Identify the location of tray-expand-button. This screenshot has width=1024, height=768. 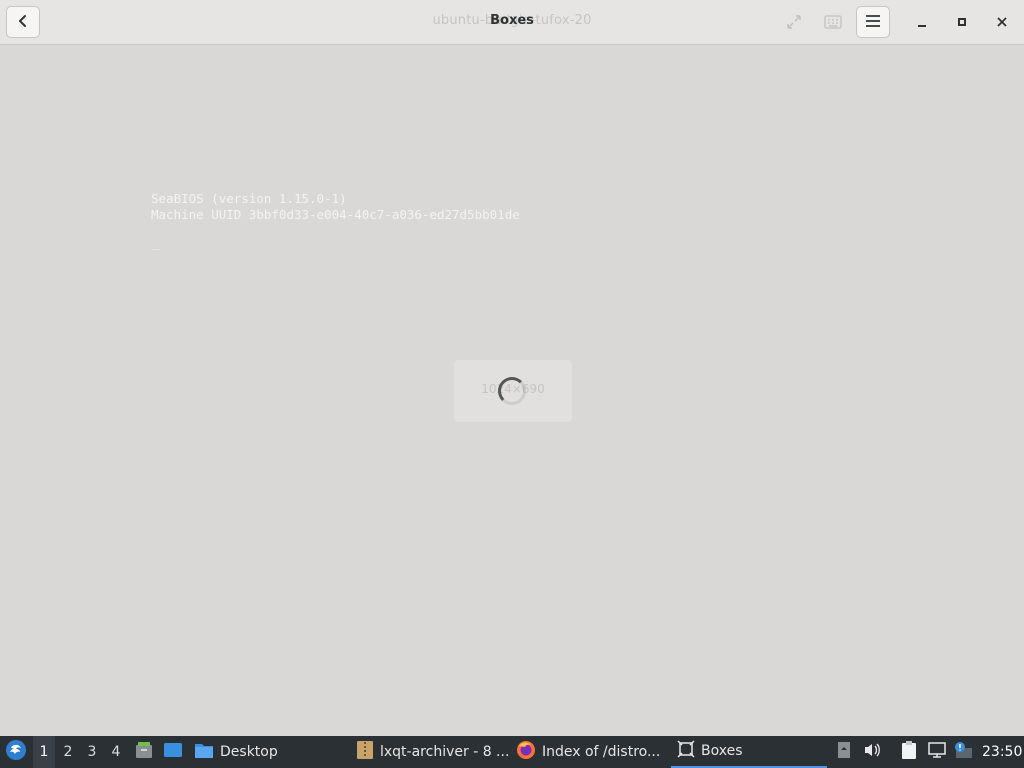
(844, 752).